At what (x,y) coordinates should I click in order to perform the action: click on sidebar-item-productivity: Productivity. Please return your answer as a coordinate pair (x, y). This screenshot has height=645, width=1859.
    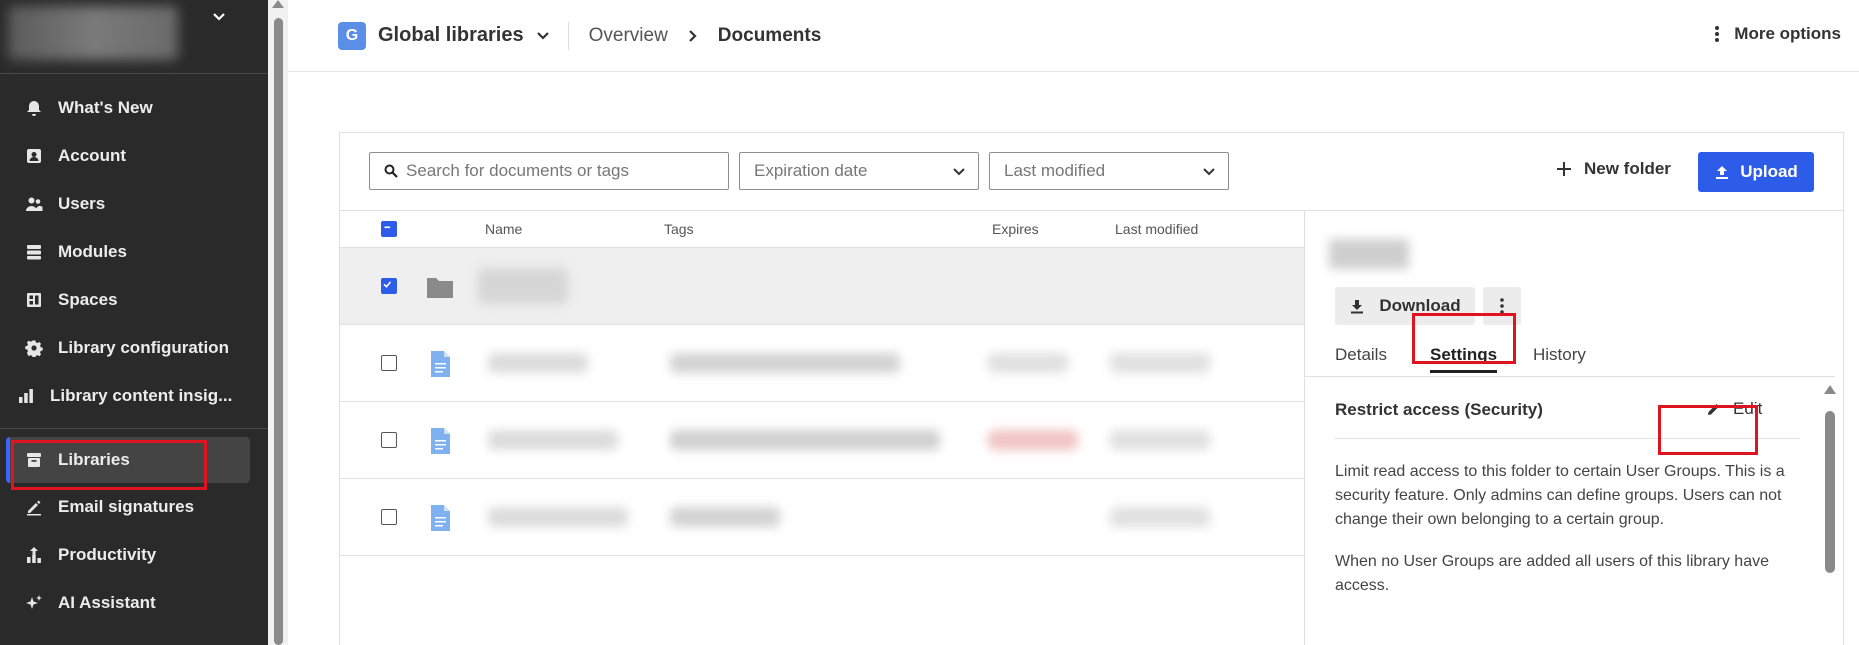
    Looking at the image, I should click on (134, 555).